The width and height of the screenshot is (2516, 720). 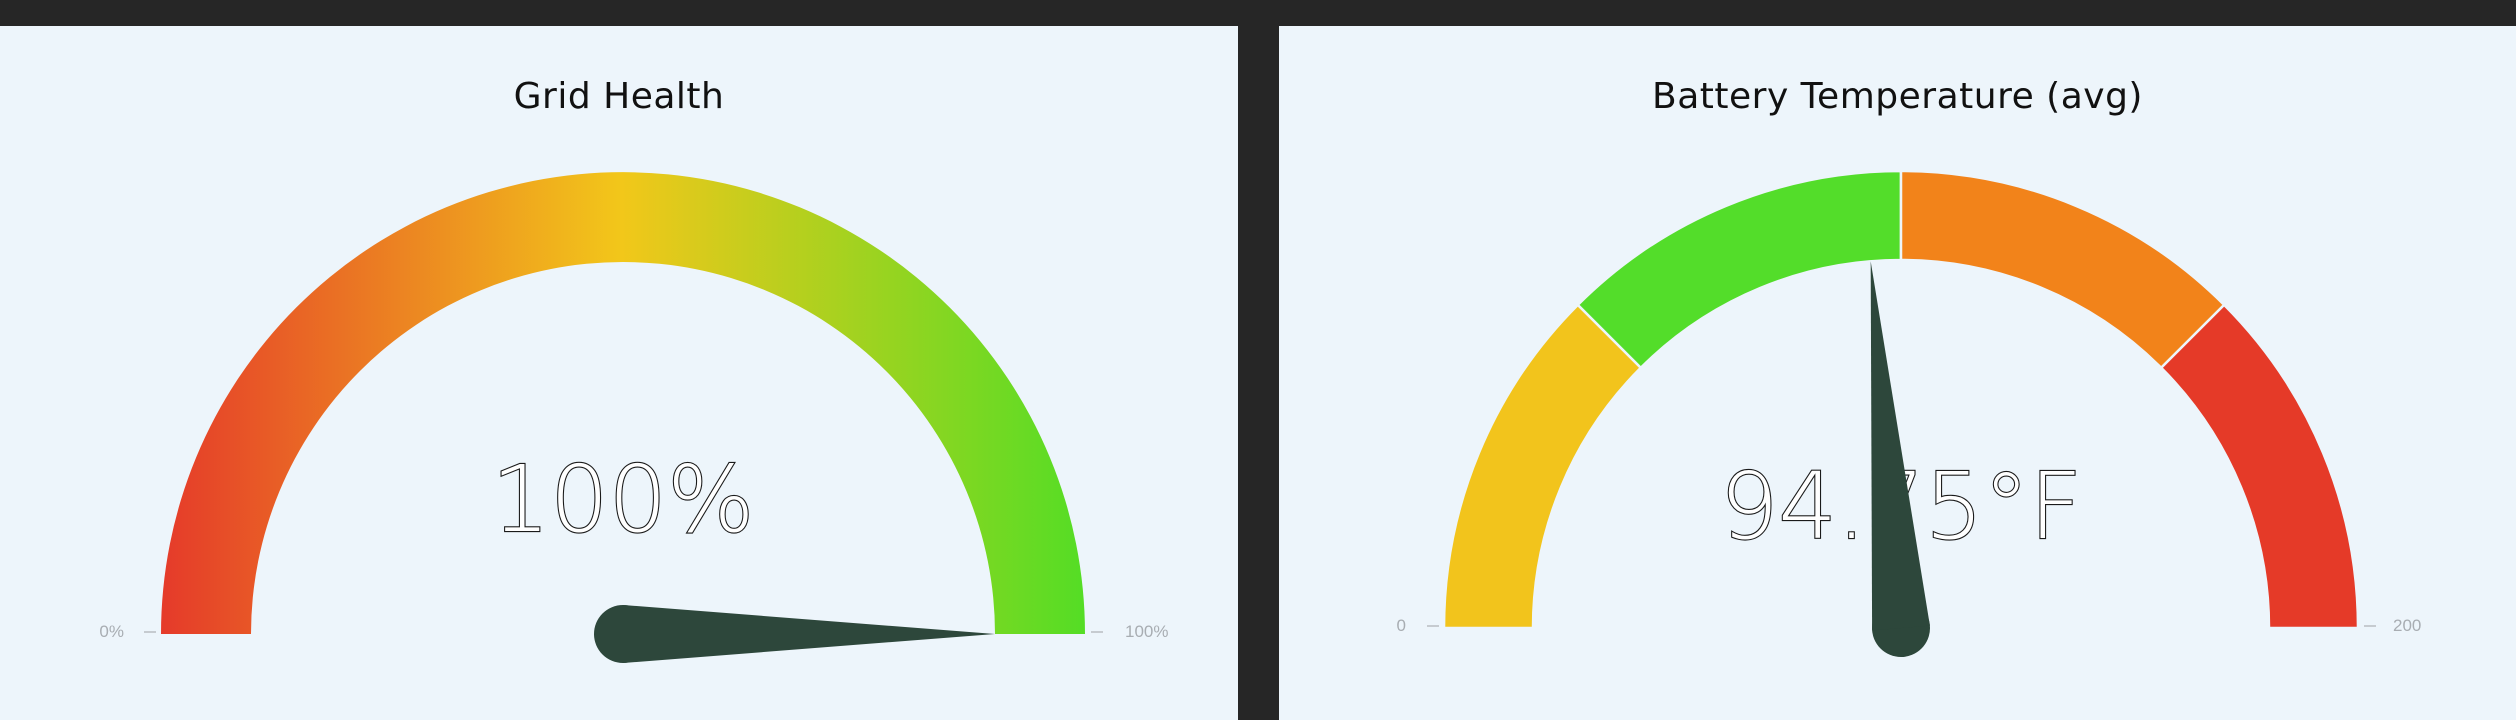 What do you see at coordinates (1401, 625) in the screenshot?
I see `battery-temperature-min-label: 0` at bounding box center [1401, 625].